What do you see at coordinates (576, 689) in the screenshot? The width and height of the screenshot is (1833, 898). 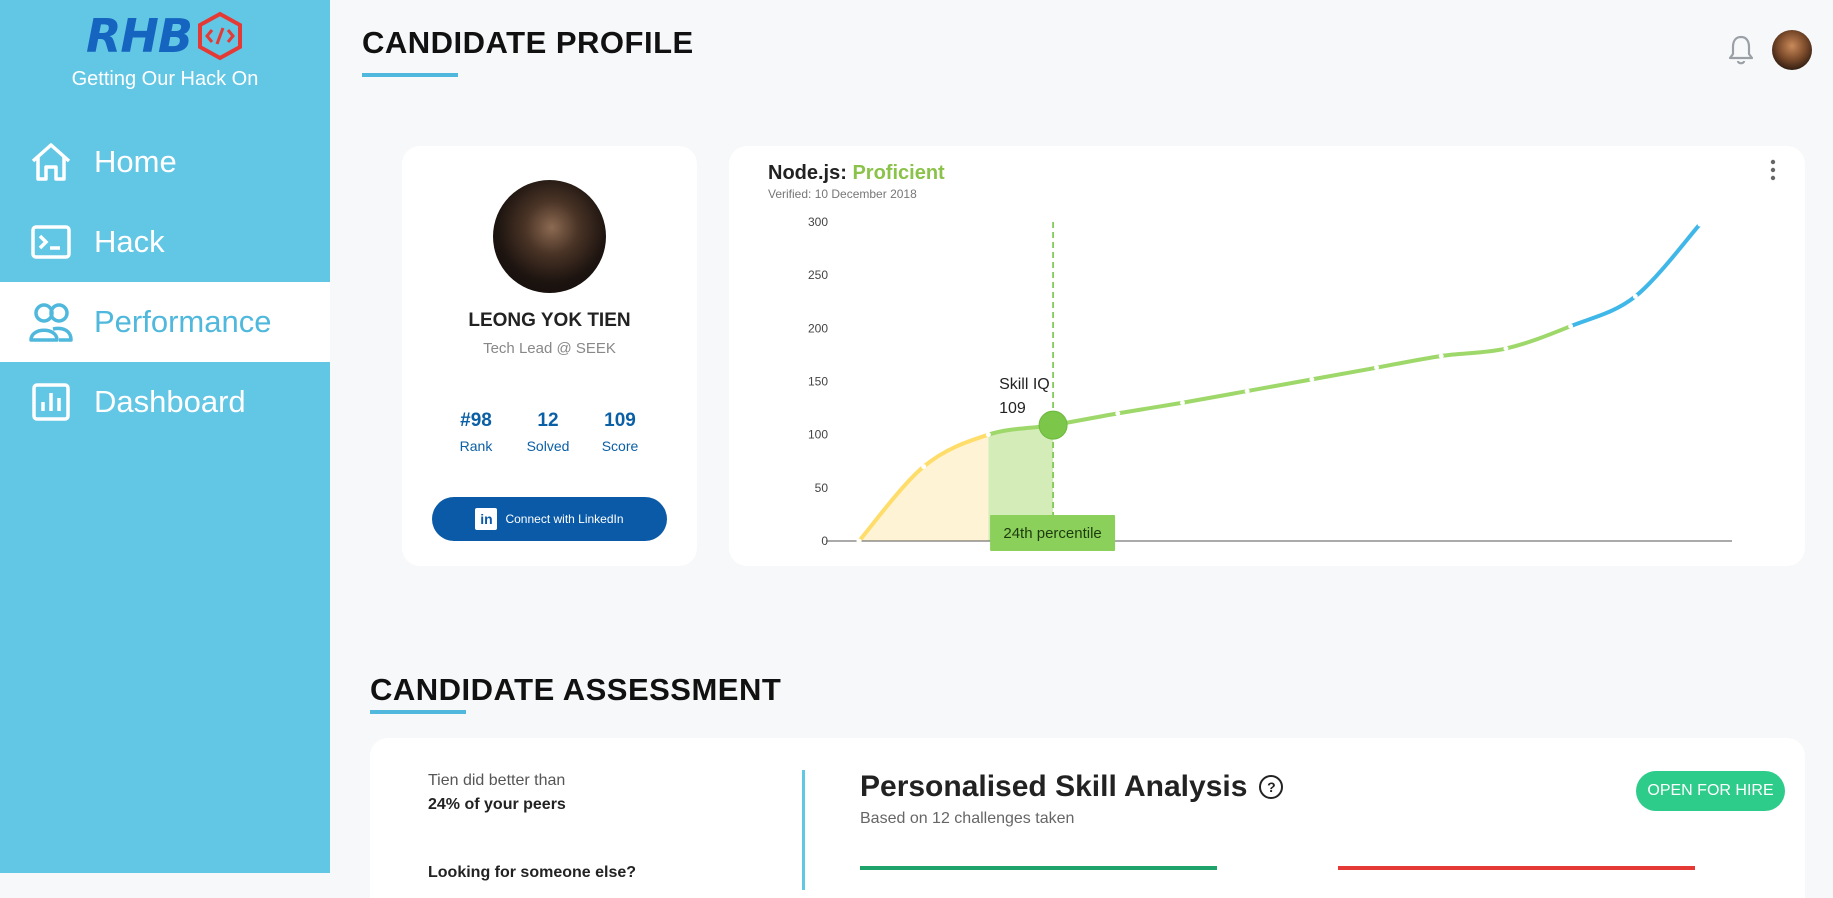 I see `assessment-title: CANDIDATE ASSESSMENT` at bounding box center [576, 689].